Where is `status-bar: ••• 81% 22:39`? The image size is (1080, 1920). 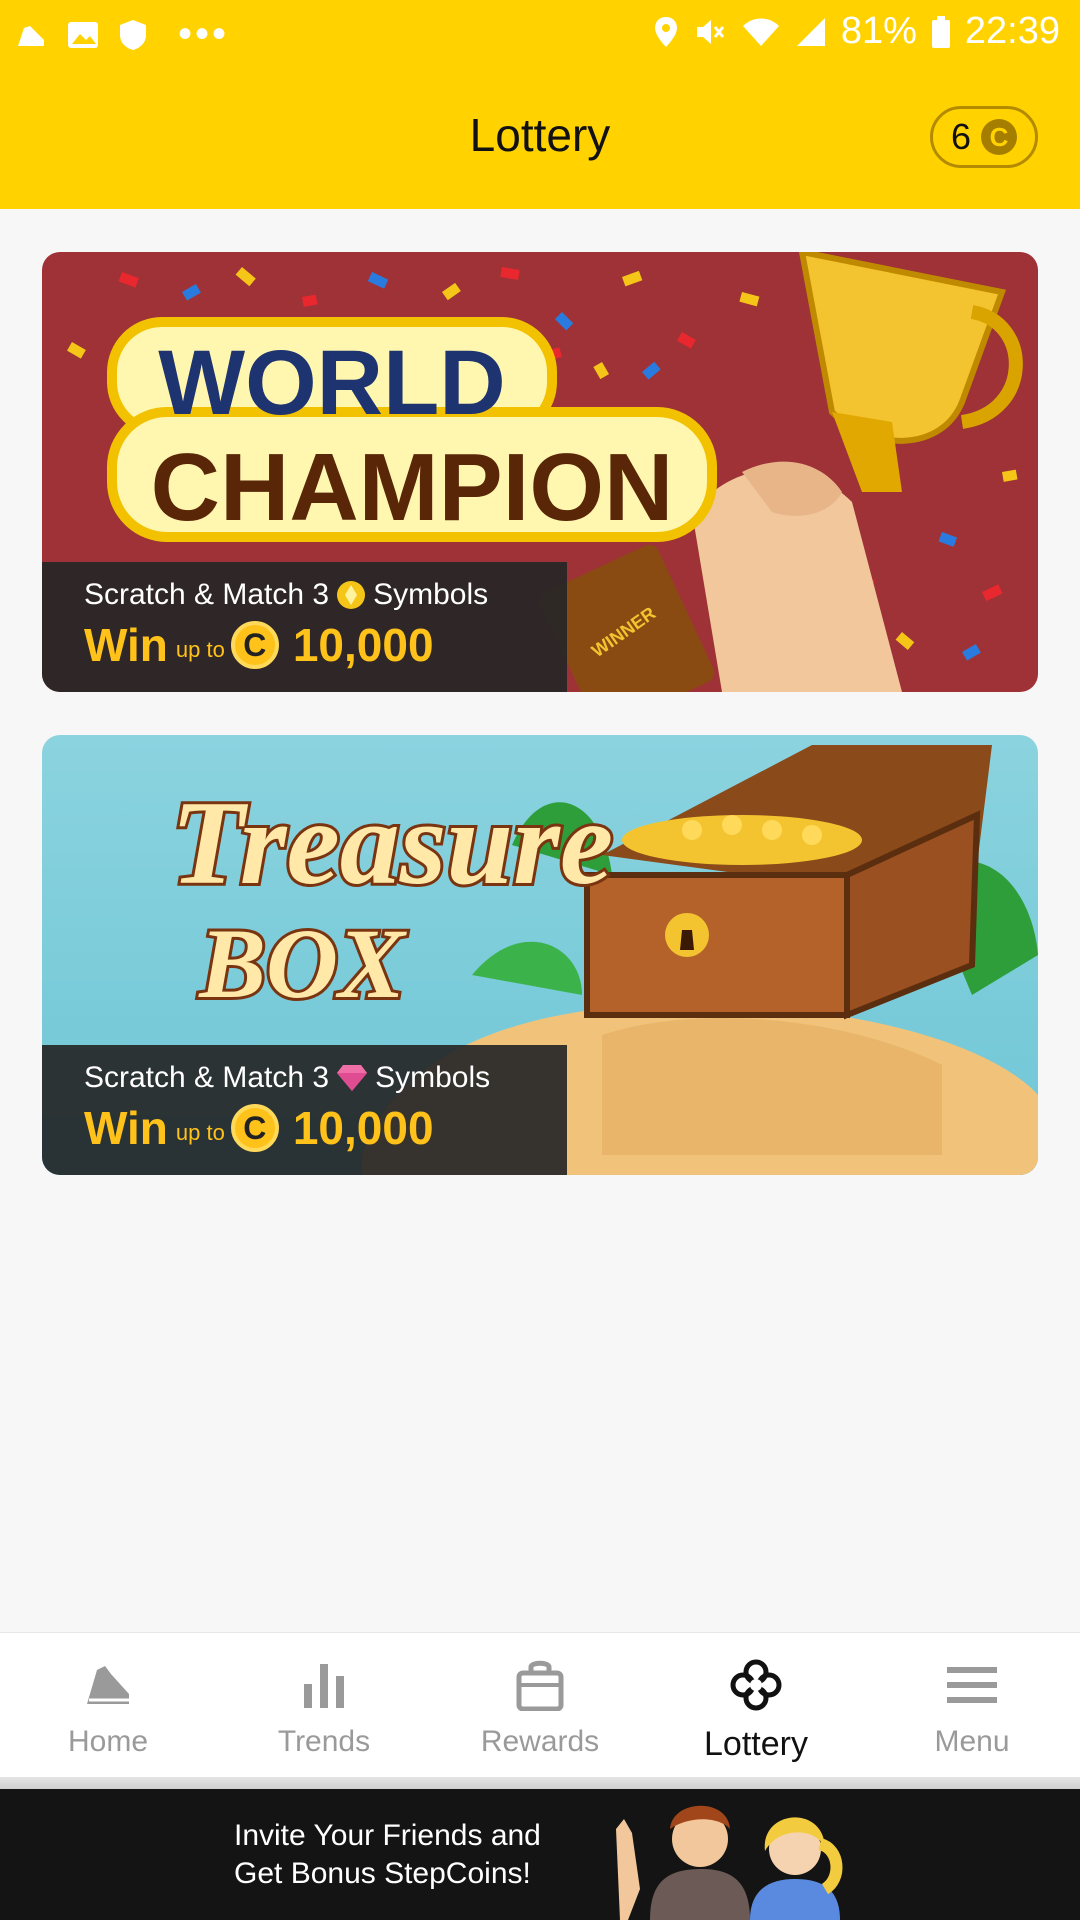
status-bar: ••• 81% 22:39 is located at coordinates (540, 33).